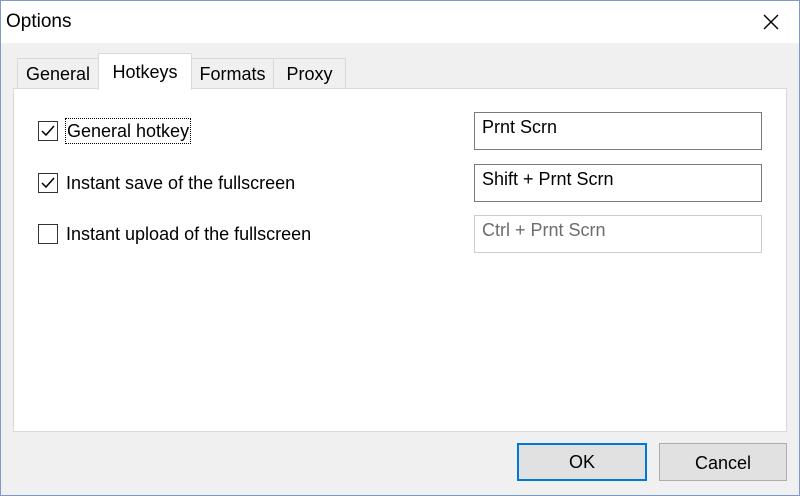 Image resolution: width=800 pixels, height=496 pixels. Describe the element at coordinates (618, 183) in the screenshot. I see `instant-save-field: Shift + Prnt Scrn` at that location.